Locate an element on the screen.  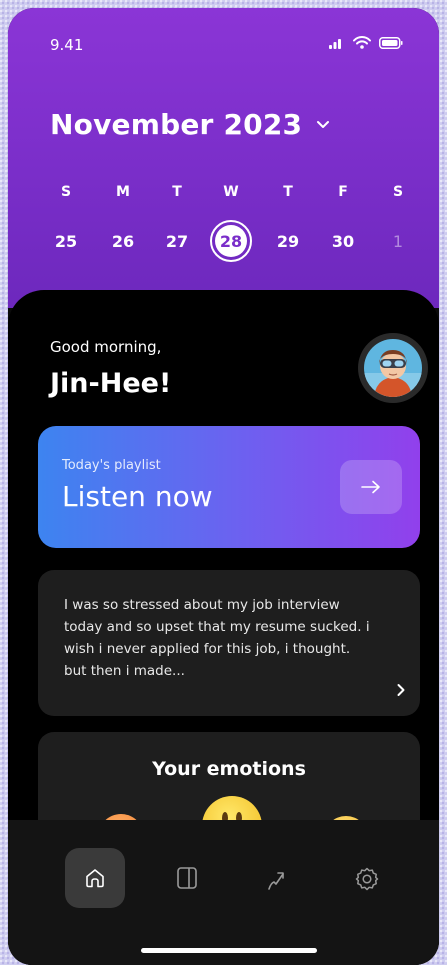
nav-home-button is located at coordinates (95, 878).